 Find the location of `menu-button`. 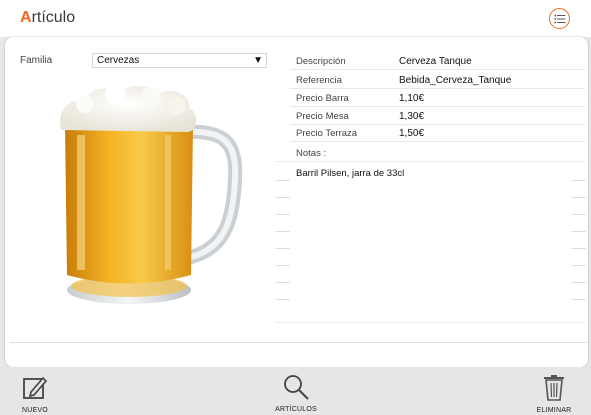

menu-button is located at coordinates (559, 18).